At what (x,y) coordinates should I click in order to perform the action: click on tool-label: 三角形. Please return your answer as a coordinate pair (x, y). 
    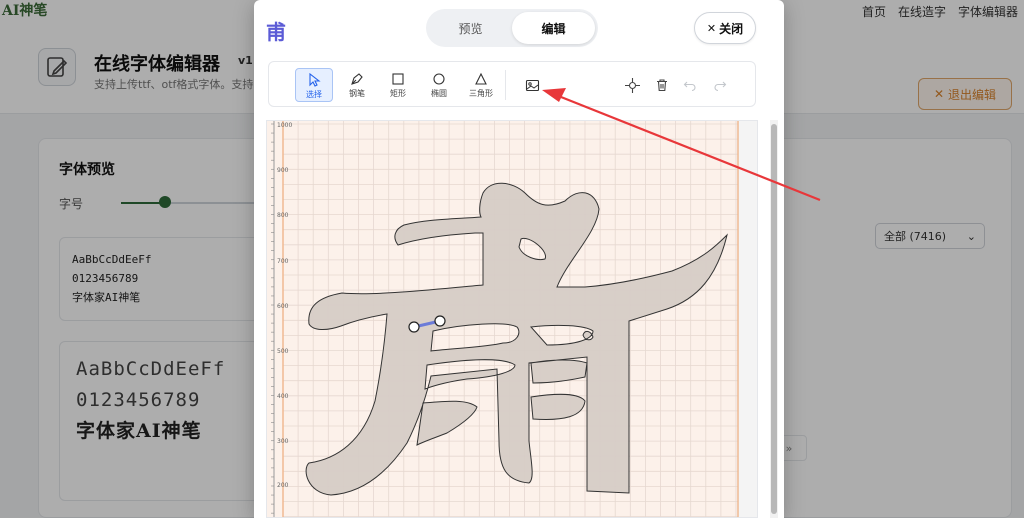
    Looking at the image, I should click on (481, 93).